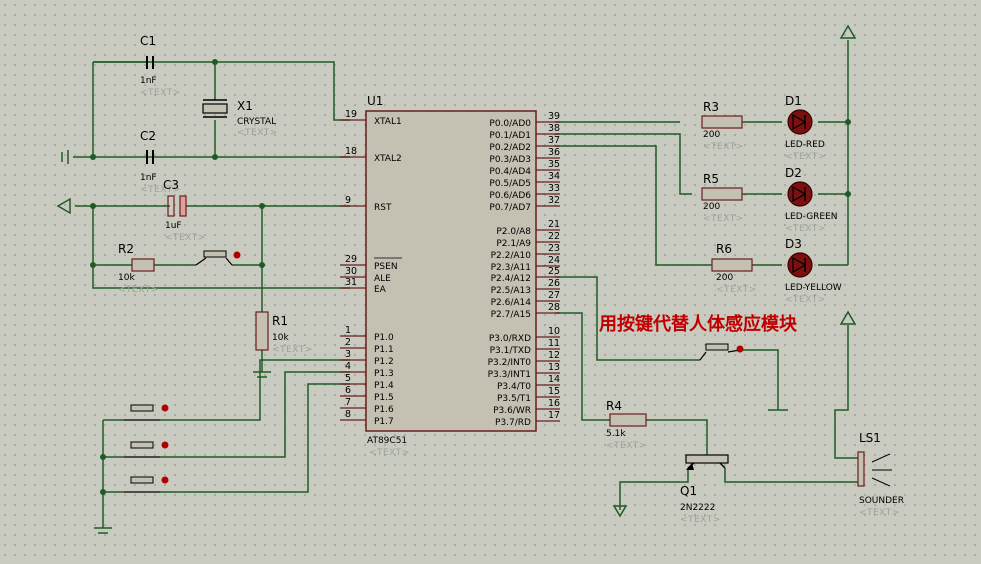 The width and height of the screenshot is (981, 564). I want to click on pin-name: P2.4/A12, so click(511, 279).